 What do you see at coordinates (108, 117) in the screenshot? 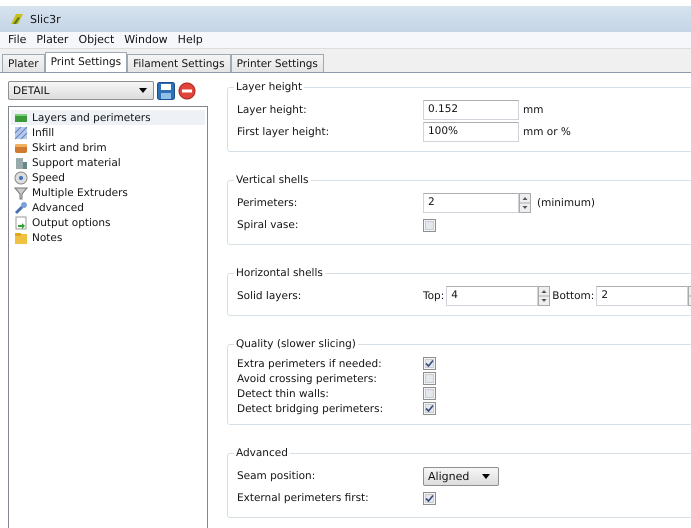
I see `sidebar-item: Layers and perimeters` at bounding box center [108, 117].